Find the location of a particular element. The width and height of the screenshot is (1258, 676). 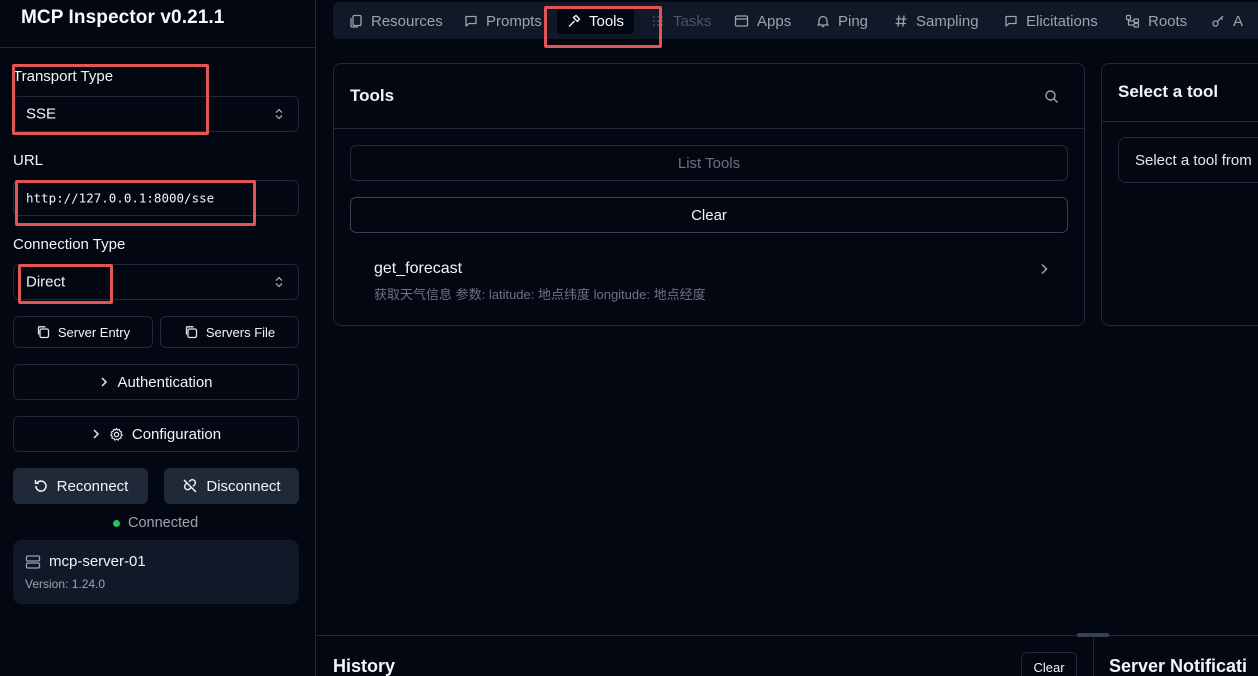

hash-icon is located at coordinates (901, 21).